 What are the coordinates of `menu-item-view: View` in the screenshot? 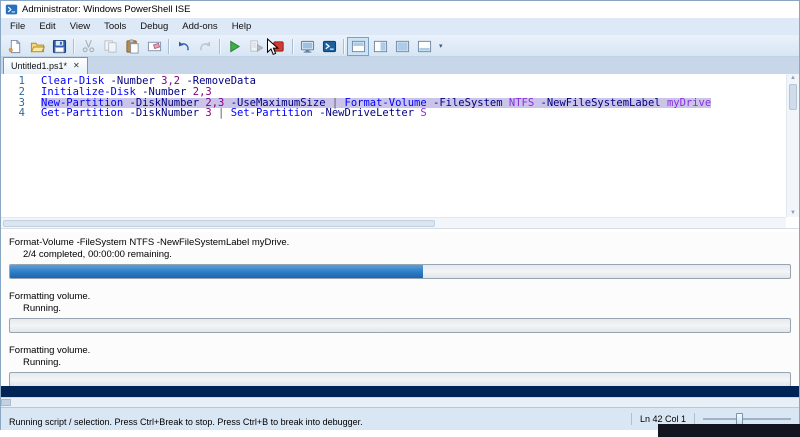 It's located at (80, 26).